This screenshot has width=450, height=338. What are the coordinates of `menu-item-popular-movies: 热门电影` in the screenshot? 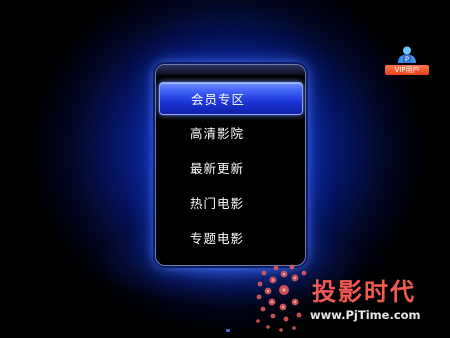 It's located at (230, 203).